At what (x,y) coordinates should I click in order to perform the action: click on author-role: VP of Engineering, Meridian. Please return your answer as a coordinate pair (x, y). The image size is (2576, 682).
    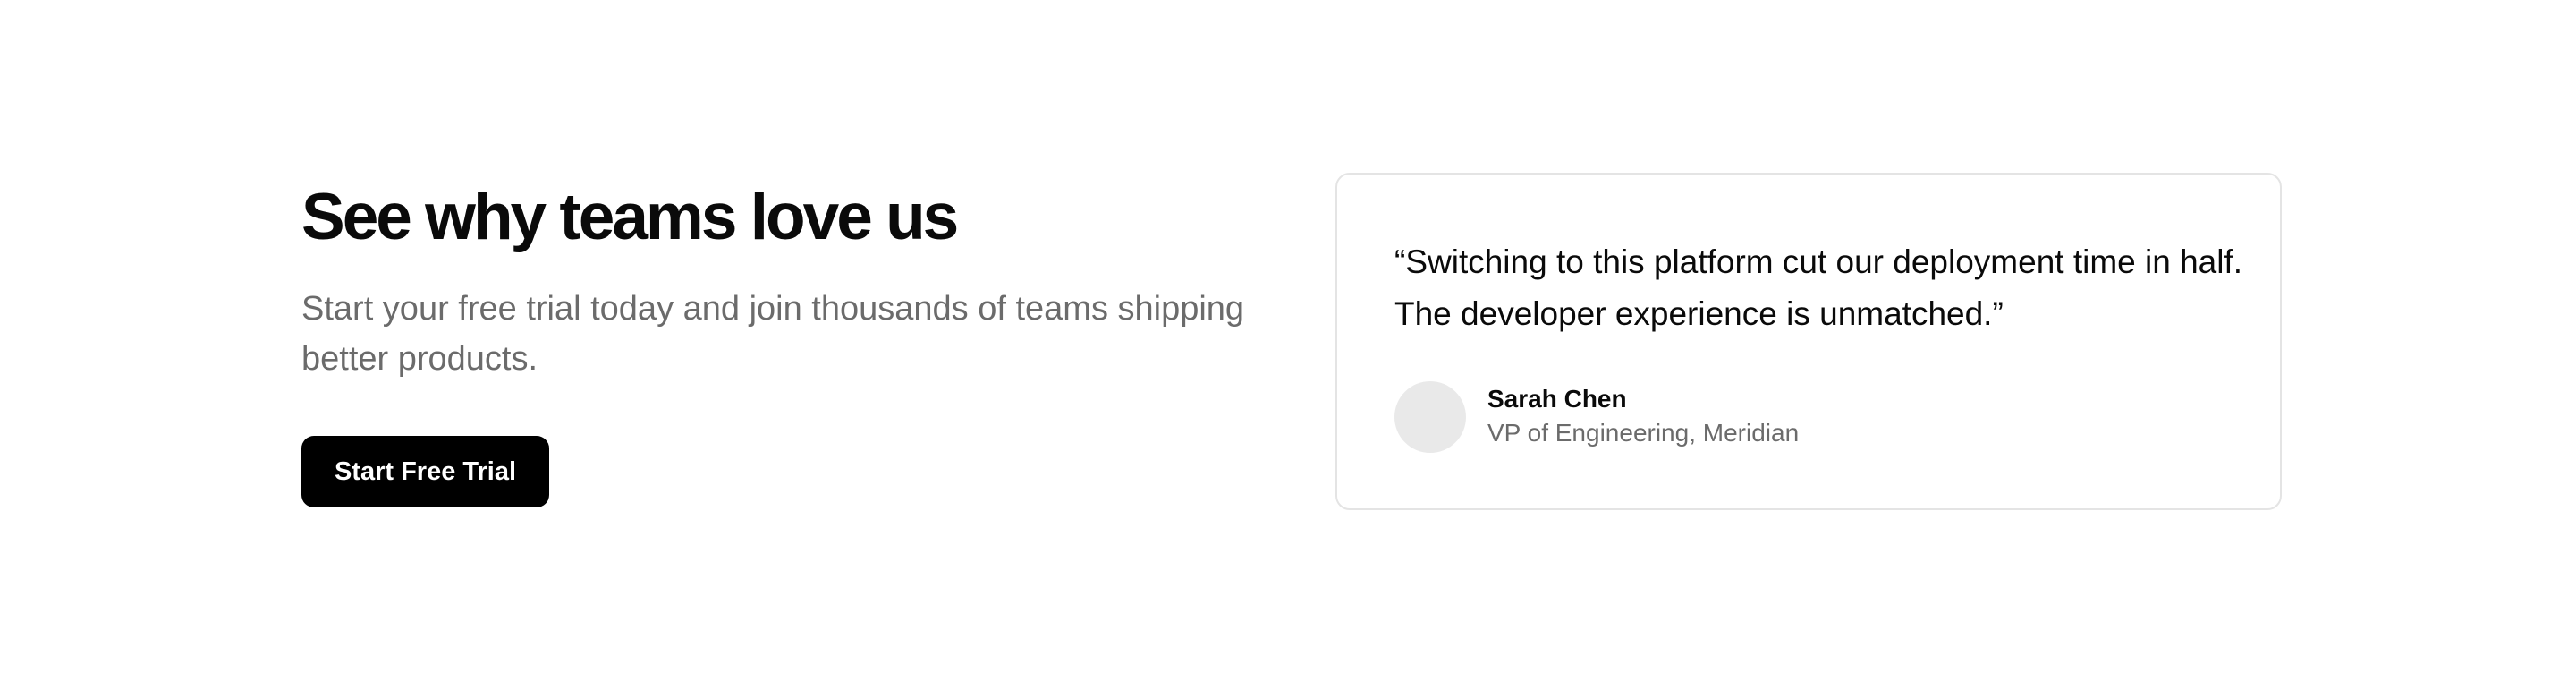
    Looking at the image, I should click on (1643, 433).